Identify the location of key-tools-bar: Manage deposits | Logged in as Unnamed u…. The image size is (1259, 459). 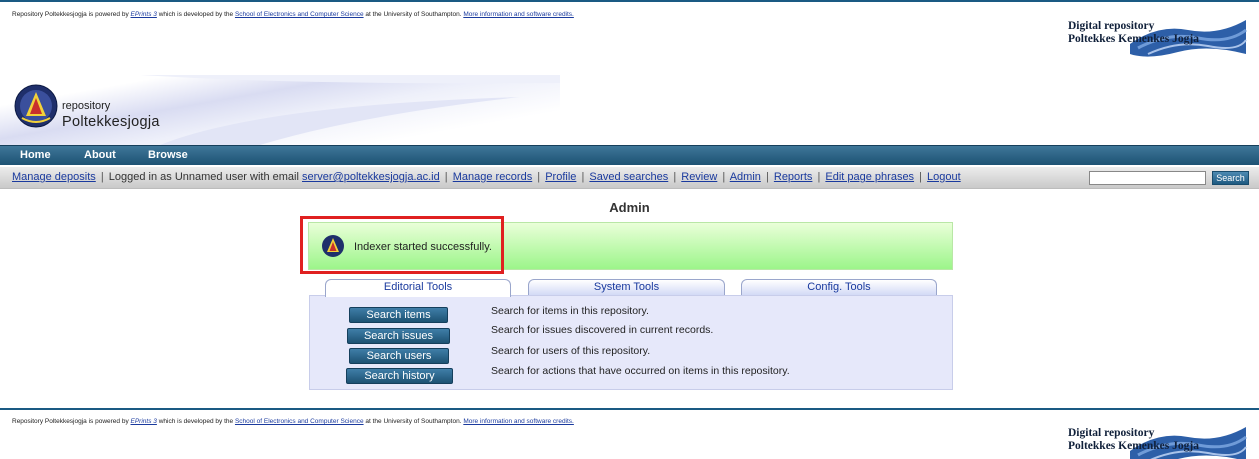
(629, 178).